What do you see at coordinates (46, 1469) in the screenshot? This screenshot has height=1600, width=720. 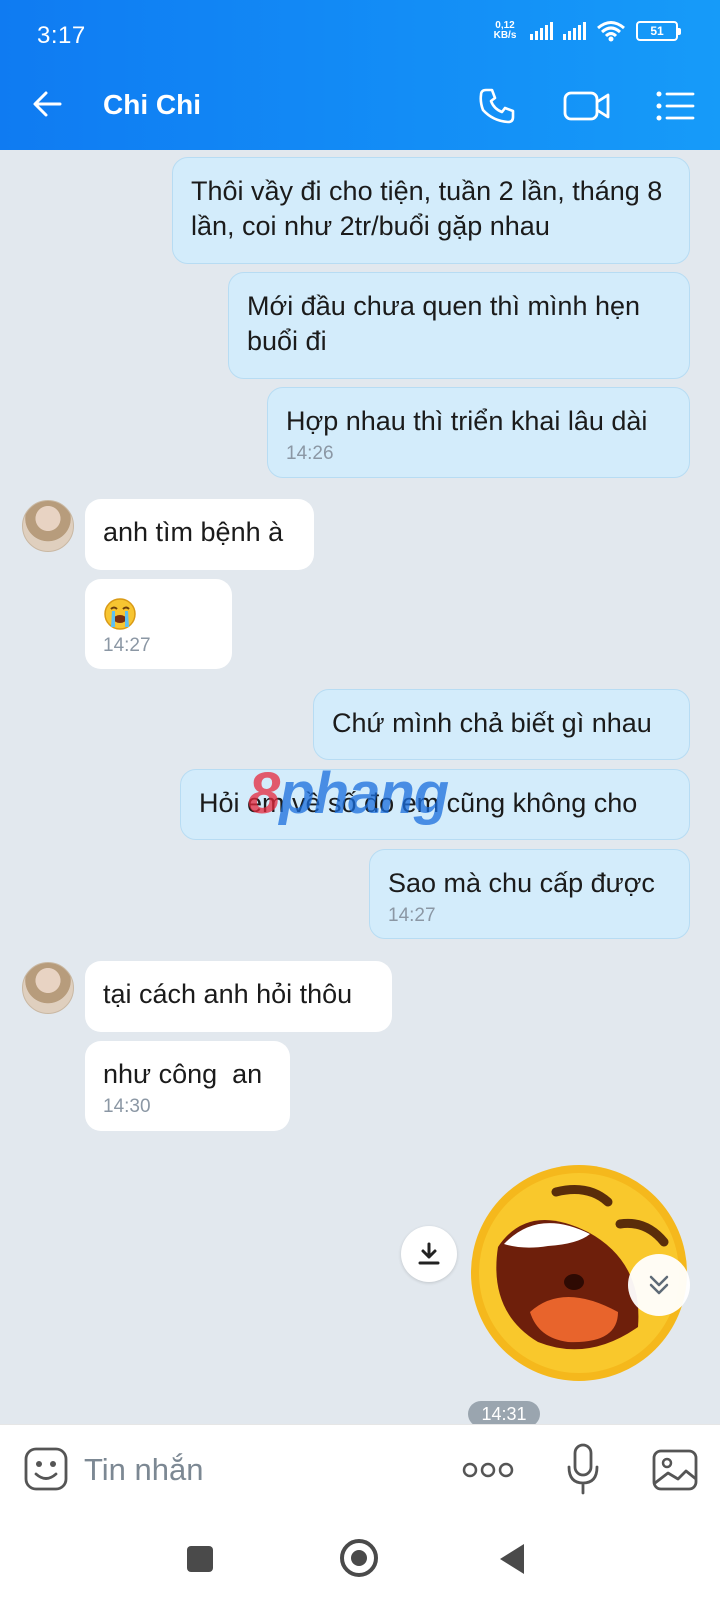 I see `emoji-icon` at bounding box center [46, 1469].